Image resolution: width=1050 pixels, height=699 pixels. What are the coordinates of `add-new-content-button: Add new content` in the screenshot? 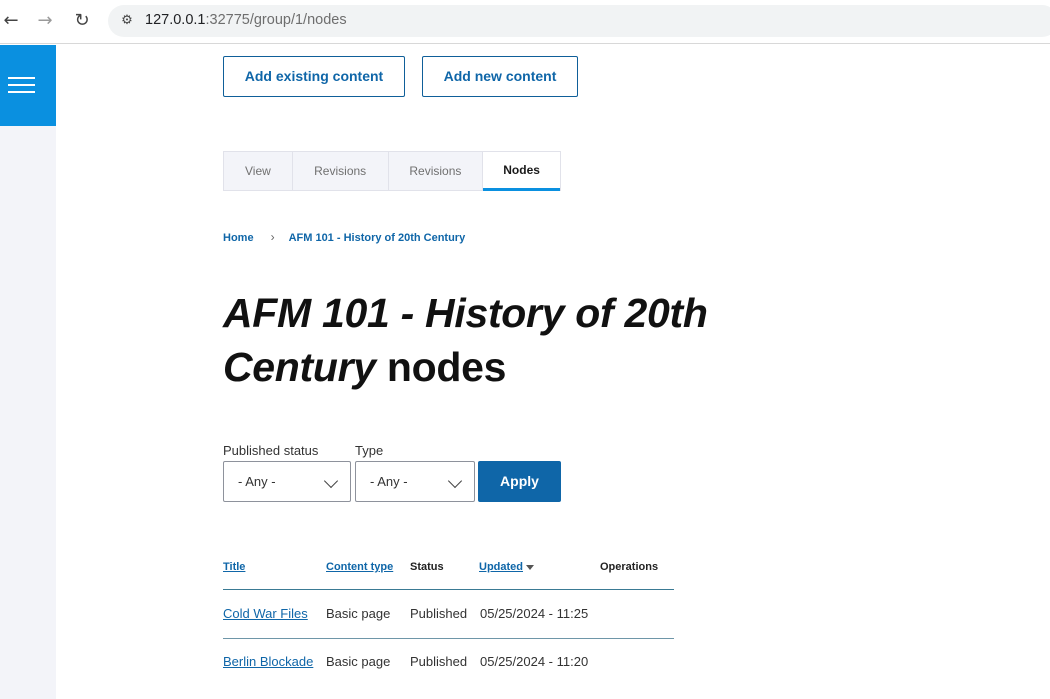 It's located at (500, 76).